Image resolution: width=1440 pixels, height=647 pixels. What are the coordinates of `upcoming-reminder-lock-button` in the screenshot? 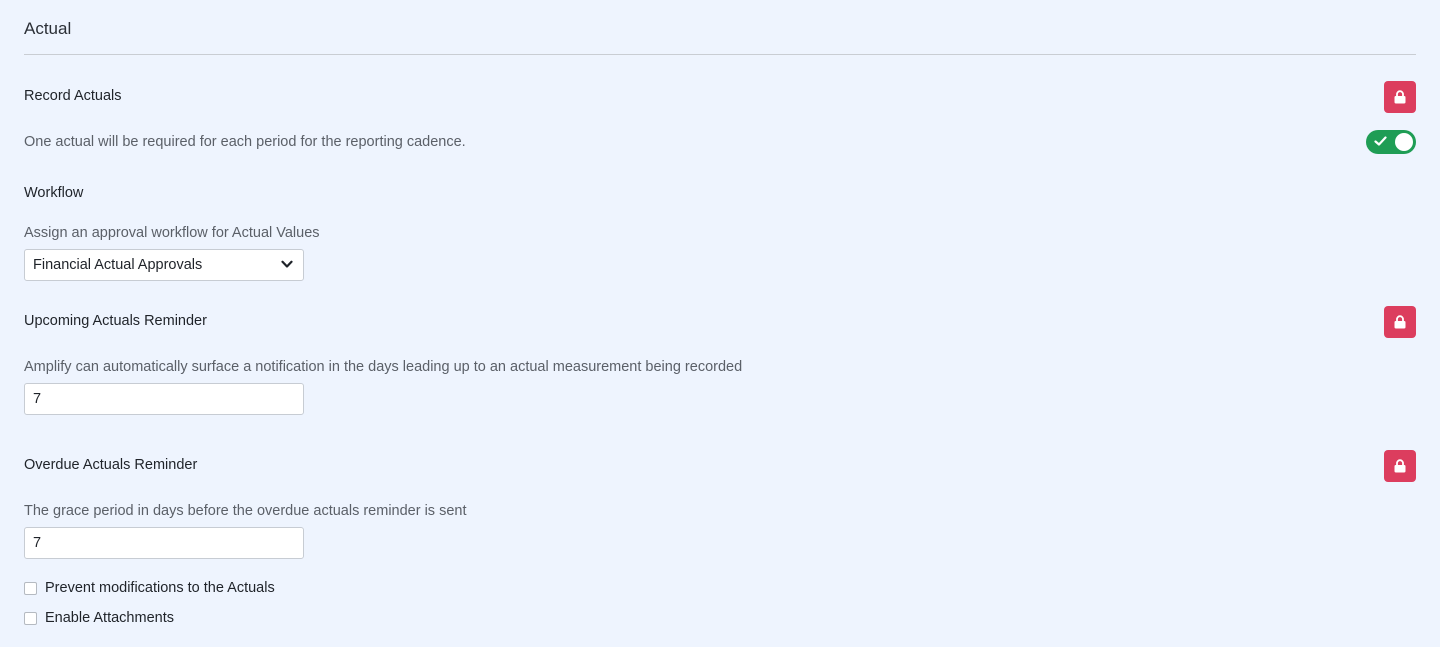 It's located at (1400, 322).